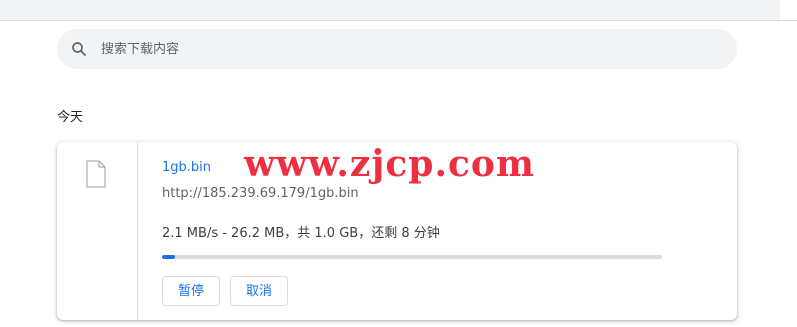  Describe the element at coordinates (168, 257) in the screenshot. I see `download-progress-fill` at that location.